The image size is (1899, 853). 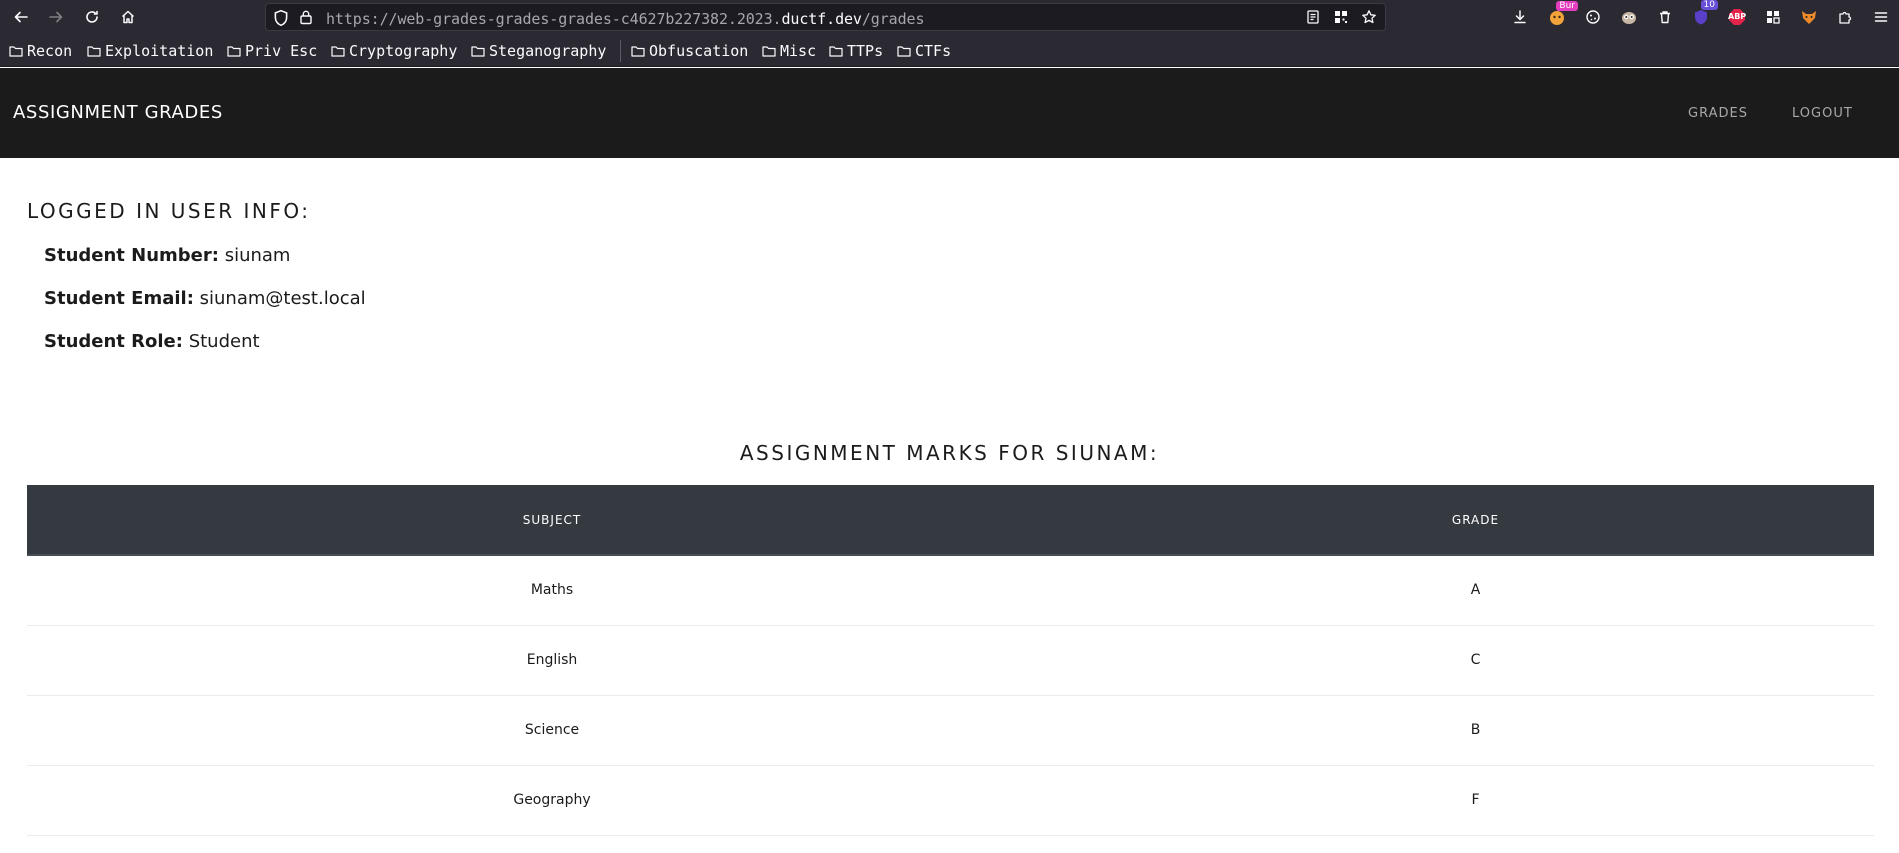 I want to click on forward-button, so click(x=56, y=17).